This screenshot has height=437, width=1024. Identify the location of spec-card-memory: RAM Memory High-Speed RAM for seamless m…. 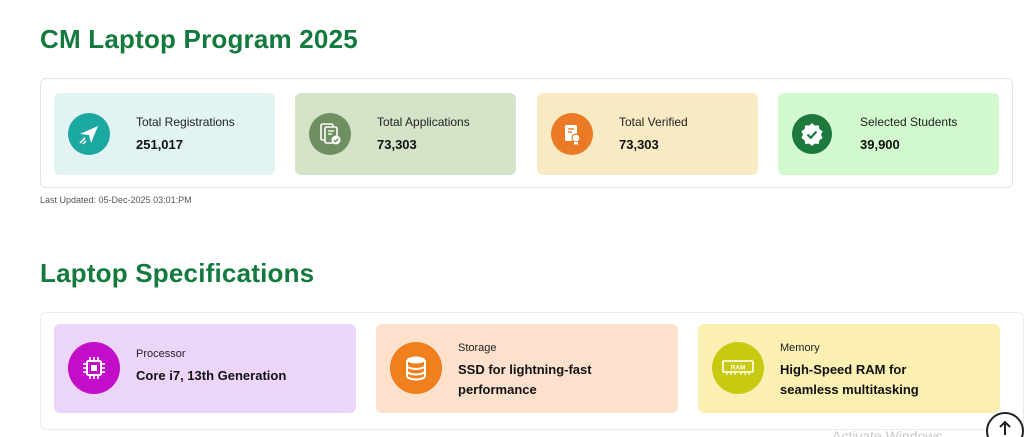
(849, 368).